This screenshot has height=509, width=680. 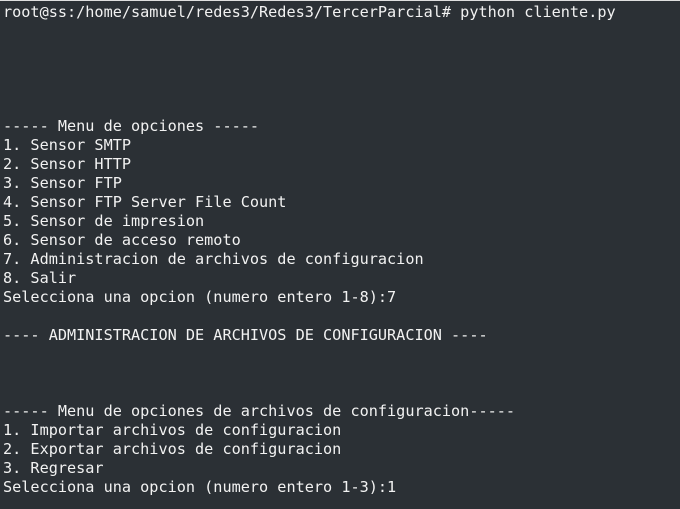 What do you see at coordinates (40, 278) in the screenshot?
I see `menu-item-8: 8. Salir` at bounding box center [40, 278].